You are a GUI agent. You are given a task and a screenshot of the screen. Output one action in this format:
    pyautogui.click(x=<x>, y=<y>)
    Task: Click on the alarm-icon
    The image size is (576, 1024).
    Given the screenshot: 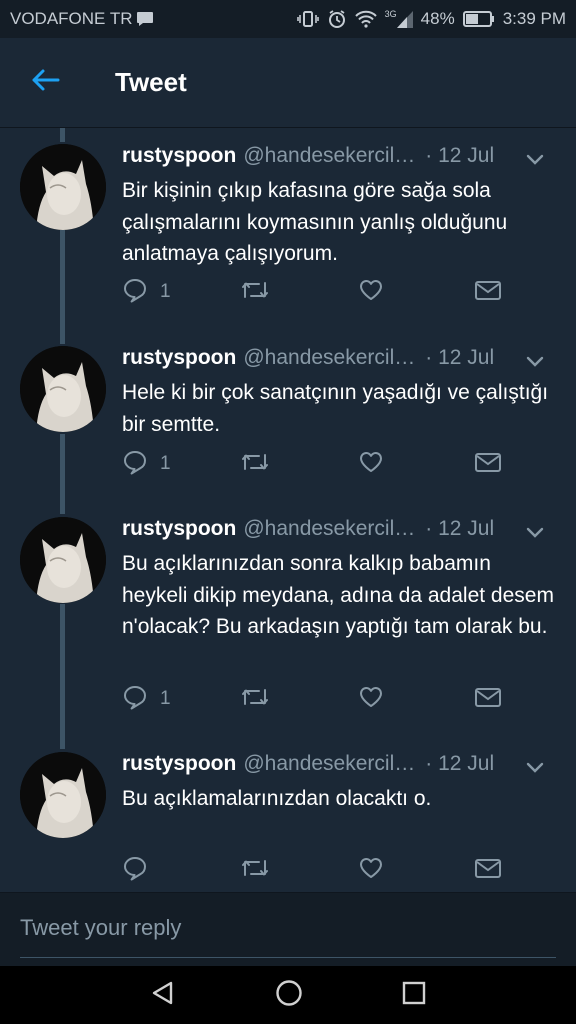 What is the action you would take?
    pyautogui.click(x=337, y=19)
    